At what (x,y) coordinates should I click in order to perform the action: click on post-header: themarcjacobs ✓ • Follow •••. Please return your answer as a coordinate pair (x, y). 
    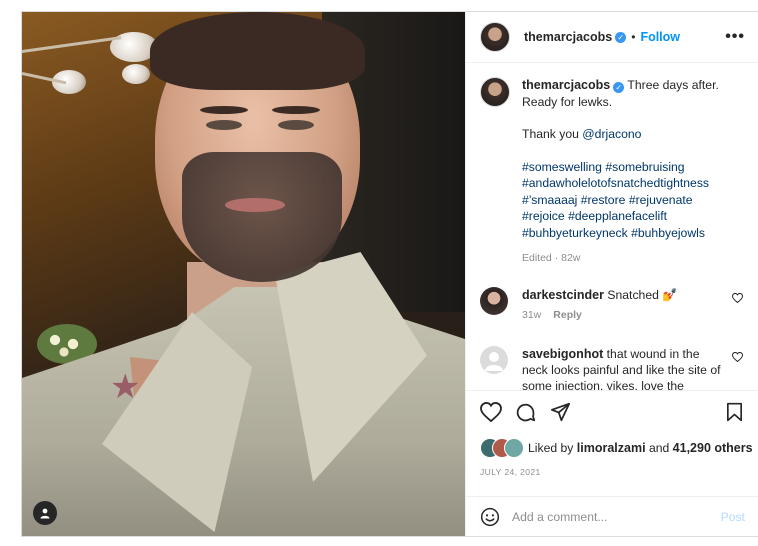
    Looking at the image, I should click on (612, 37).